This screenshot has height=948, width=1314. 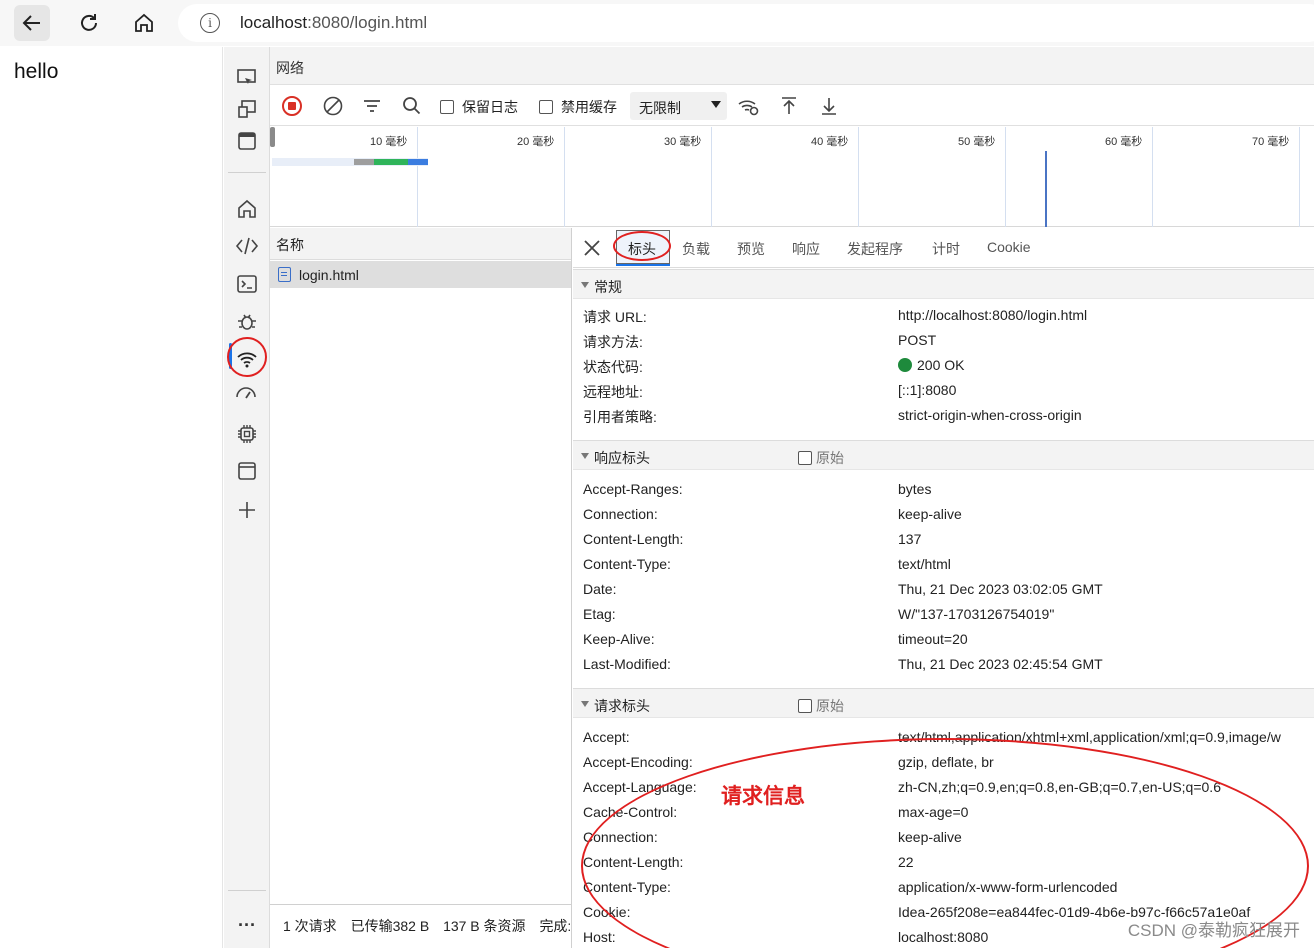 I want to click on filter-button, so click(x=372, y=106).